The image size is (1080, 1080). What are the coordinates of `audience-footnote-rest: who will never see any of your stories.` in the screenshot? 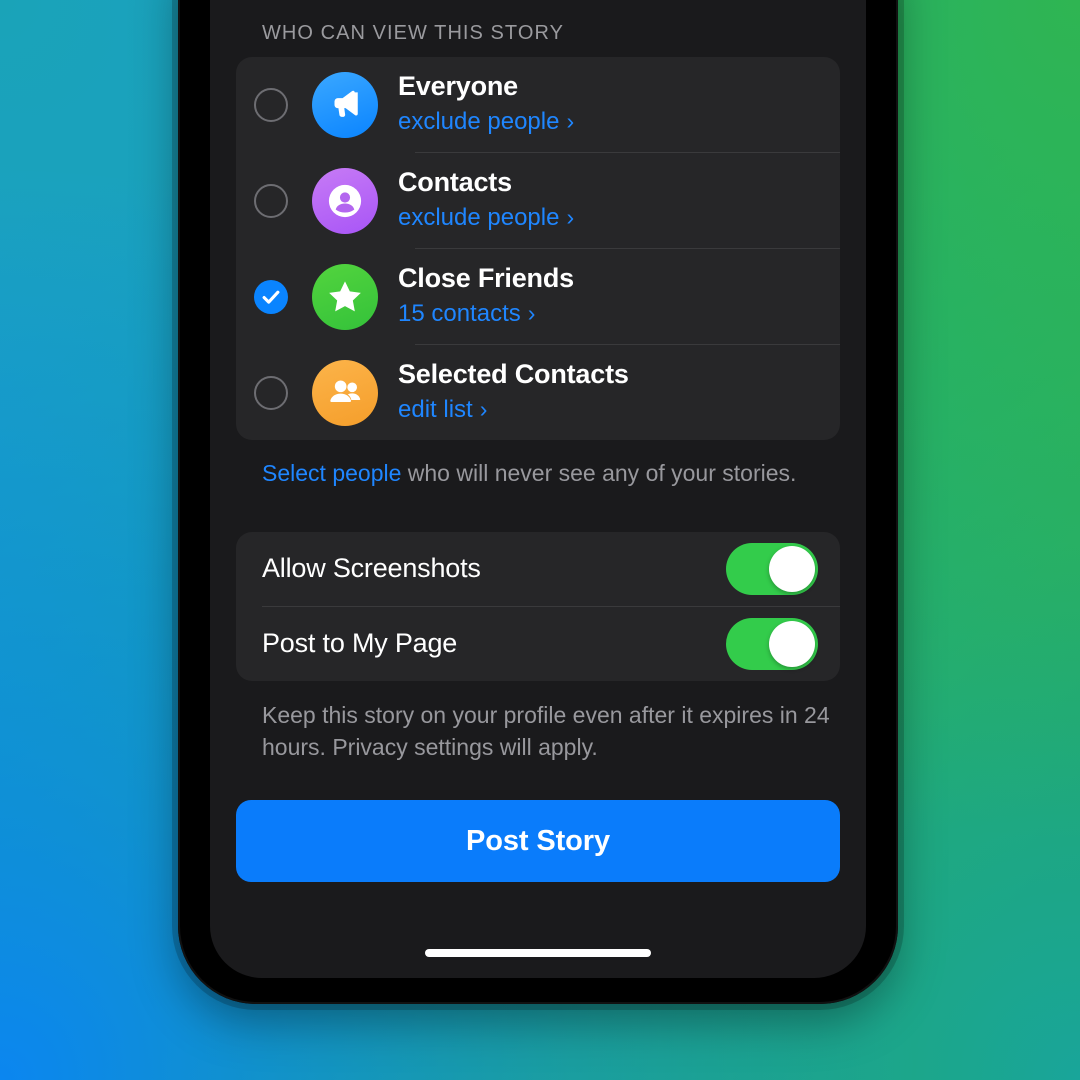 It's located at (599, 473).